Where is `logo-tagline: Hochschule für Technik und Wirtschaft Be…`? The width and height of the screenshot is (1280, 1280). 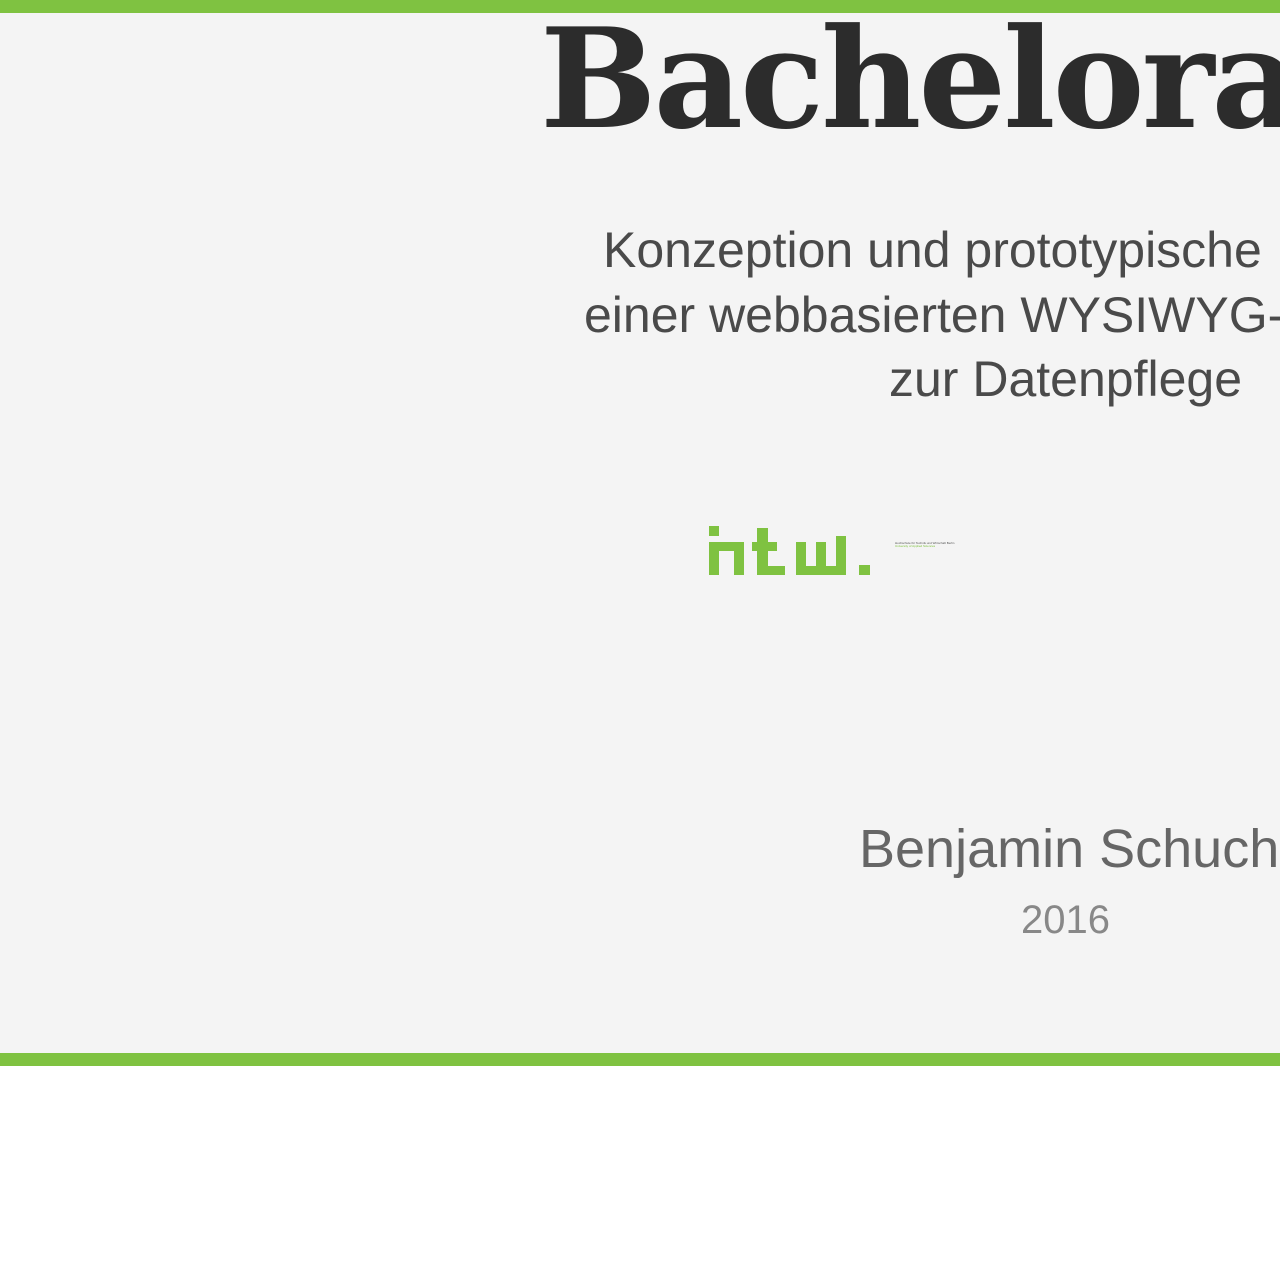 logo-tagline: Hochschule für Technik und Wirtschaft Be… is located at coordinates (924, 545).